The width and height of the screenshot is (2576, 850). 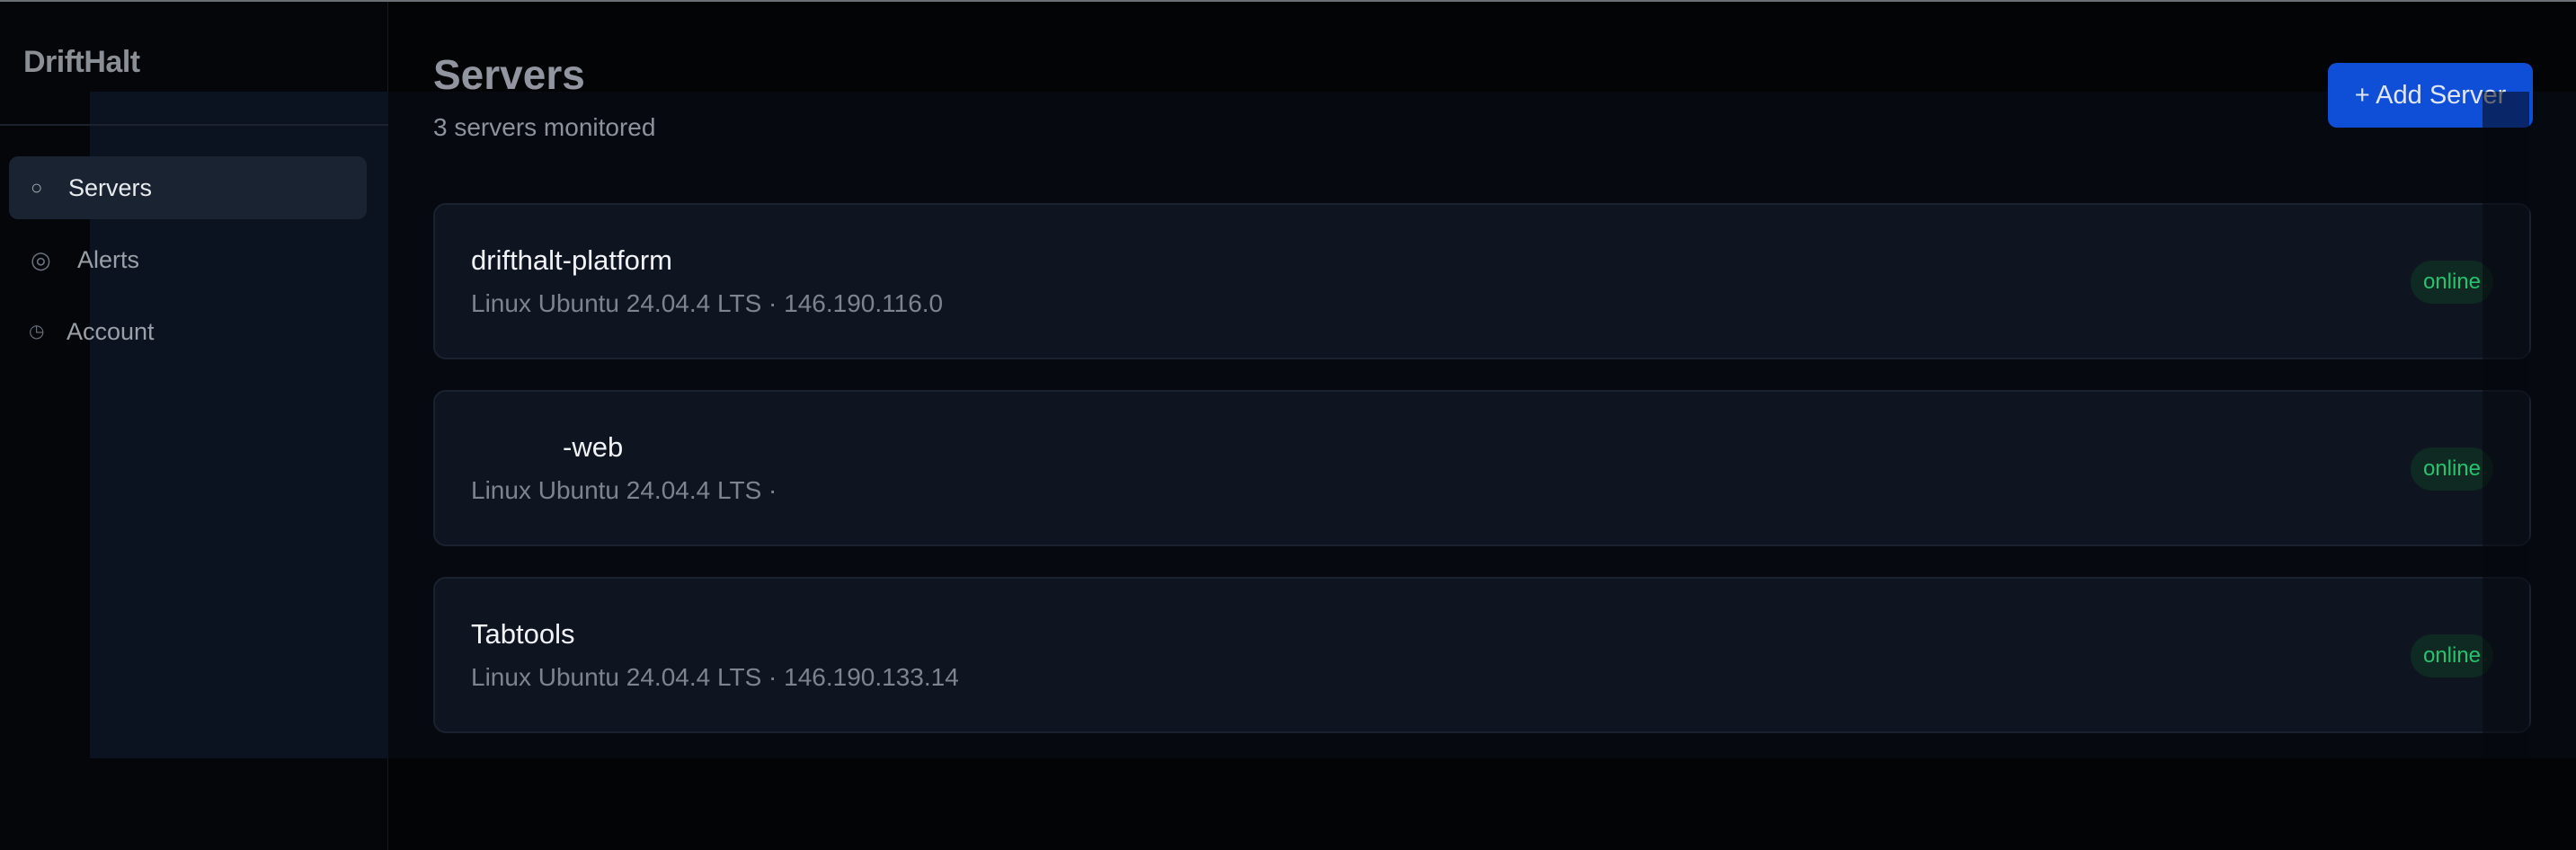 I want to click on page-title: Servers, so click(x=509, y=74).